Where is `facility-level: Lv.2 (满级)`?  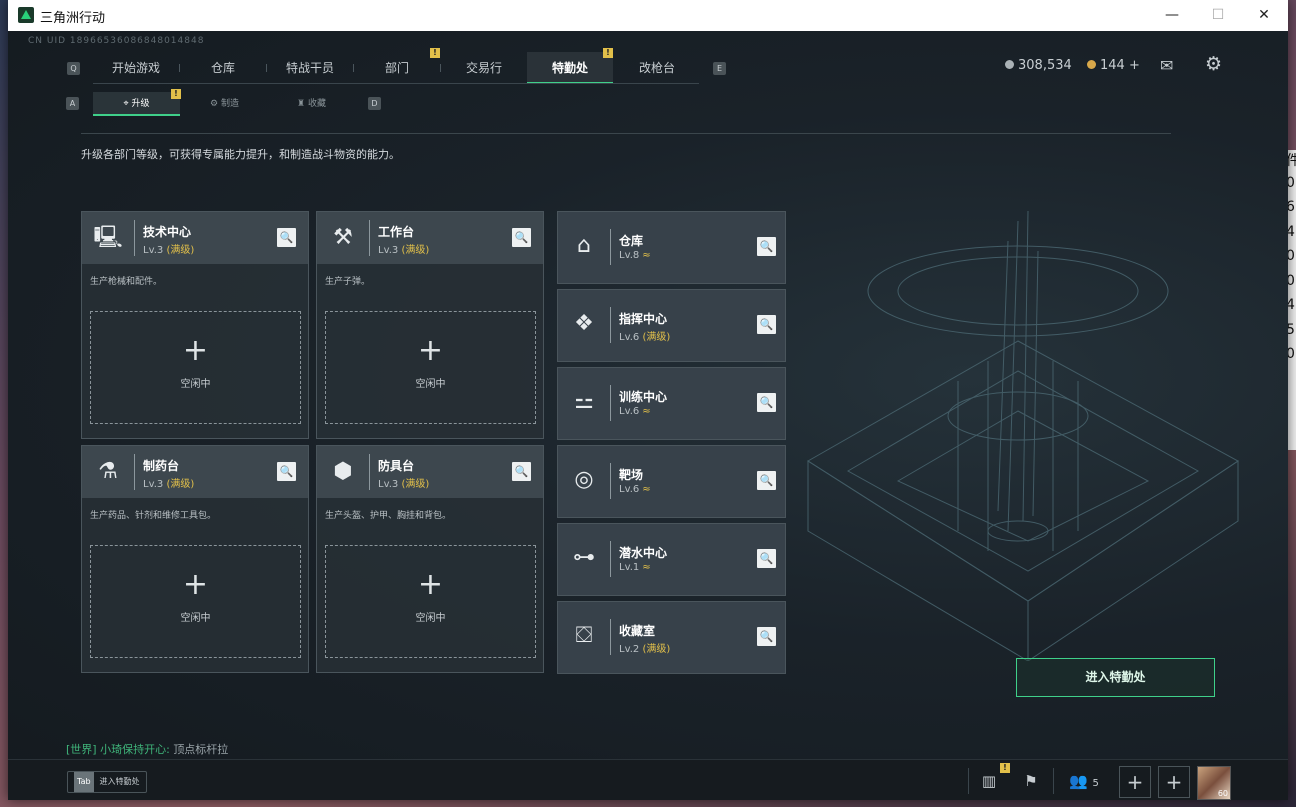 facility-level: Lv.2 (满级) is located at coordinates (646, 647).